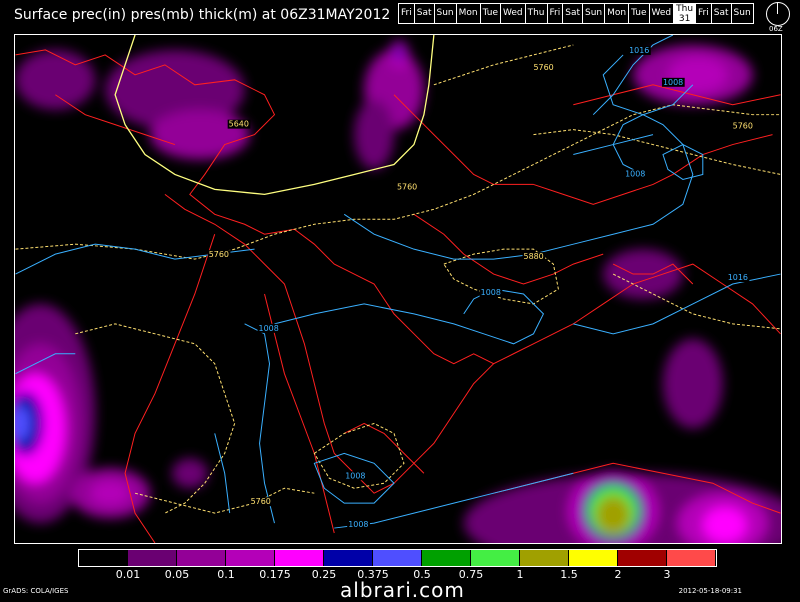  Describe the element at coordinates (275, 574) in the screenshot. I see `legend-tick: 0.175` at that location.